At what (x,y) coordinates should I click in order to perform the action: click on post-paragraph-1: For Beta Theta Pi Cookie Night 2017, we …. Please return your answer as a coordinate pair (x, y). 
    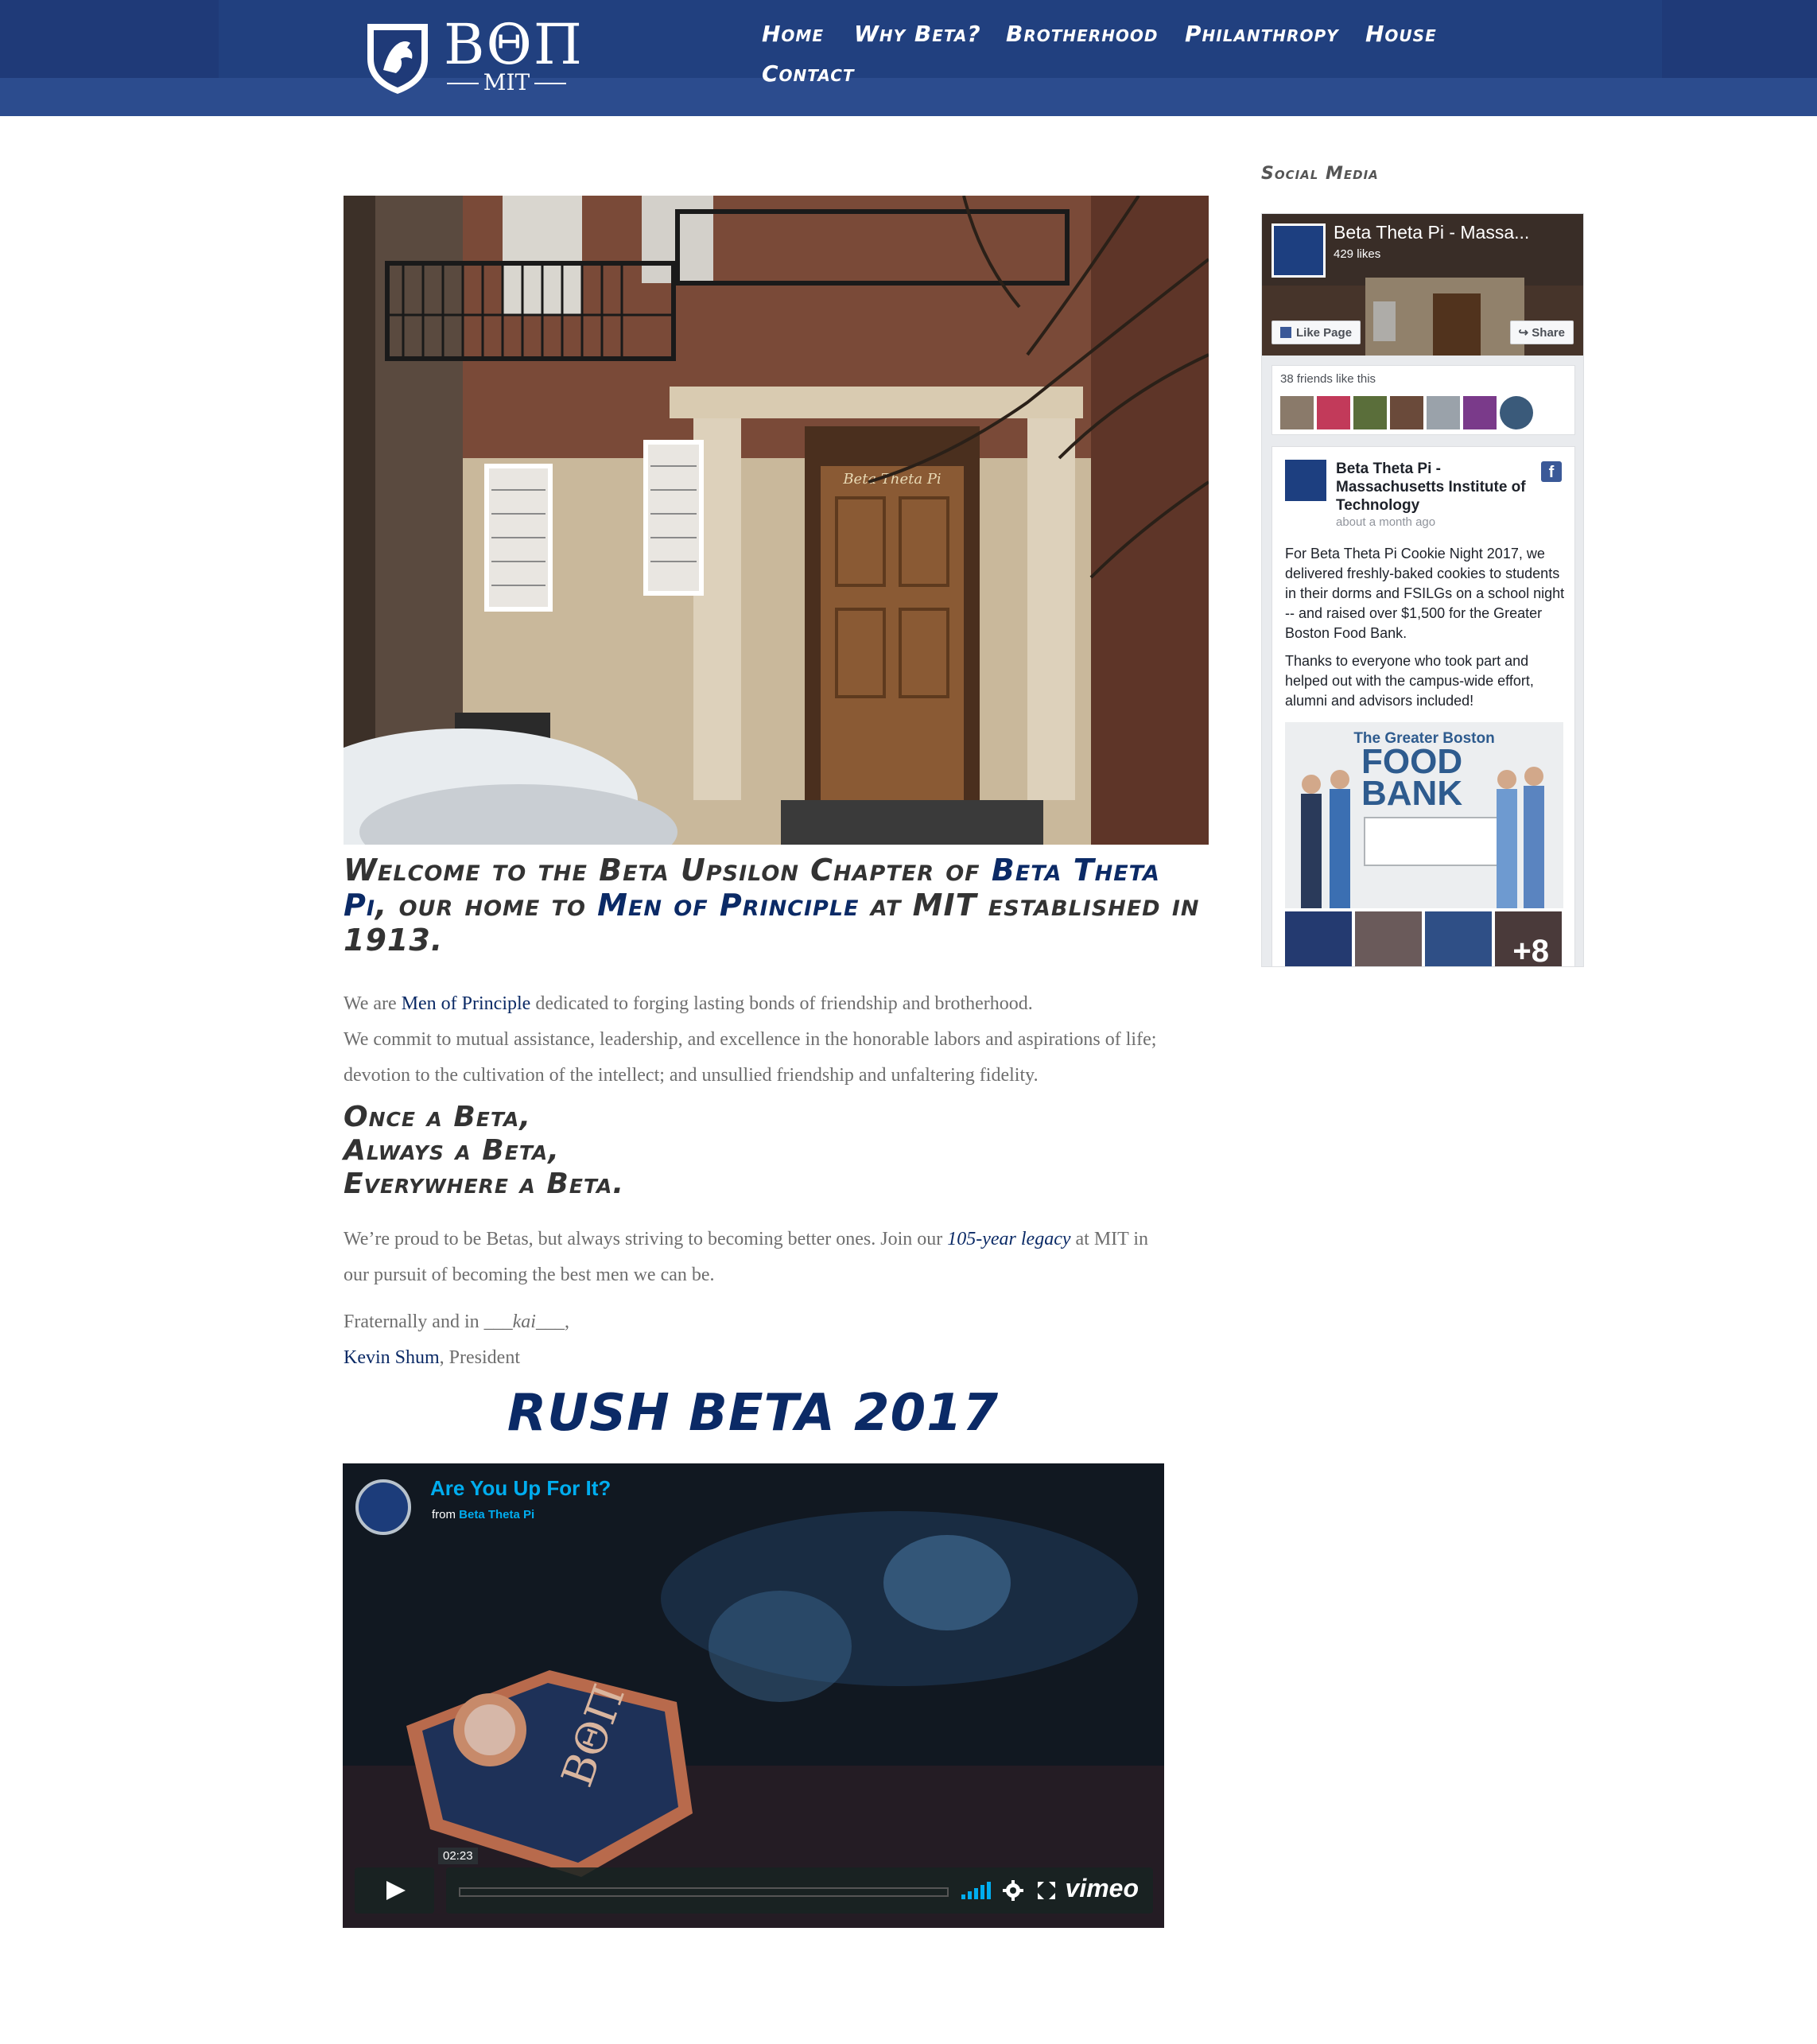
    Looking at the image, I should click on (1425, 593).